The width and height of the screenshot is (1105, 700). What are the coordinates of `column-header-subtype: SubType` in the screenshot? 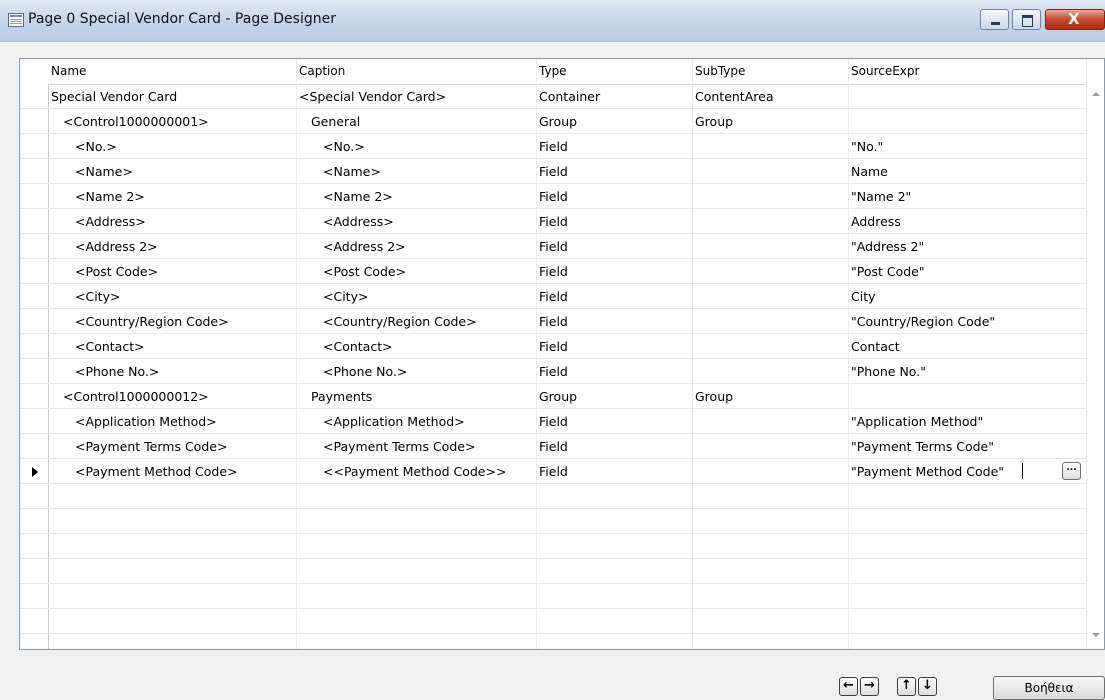 It's located at (720, 71).